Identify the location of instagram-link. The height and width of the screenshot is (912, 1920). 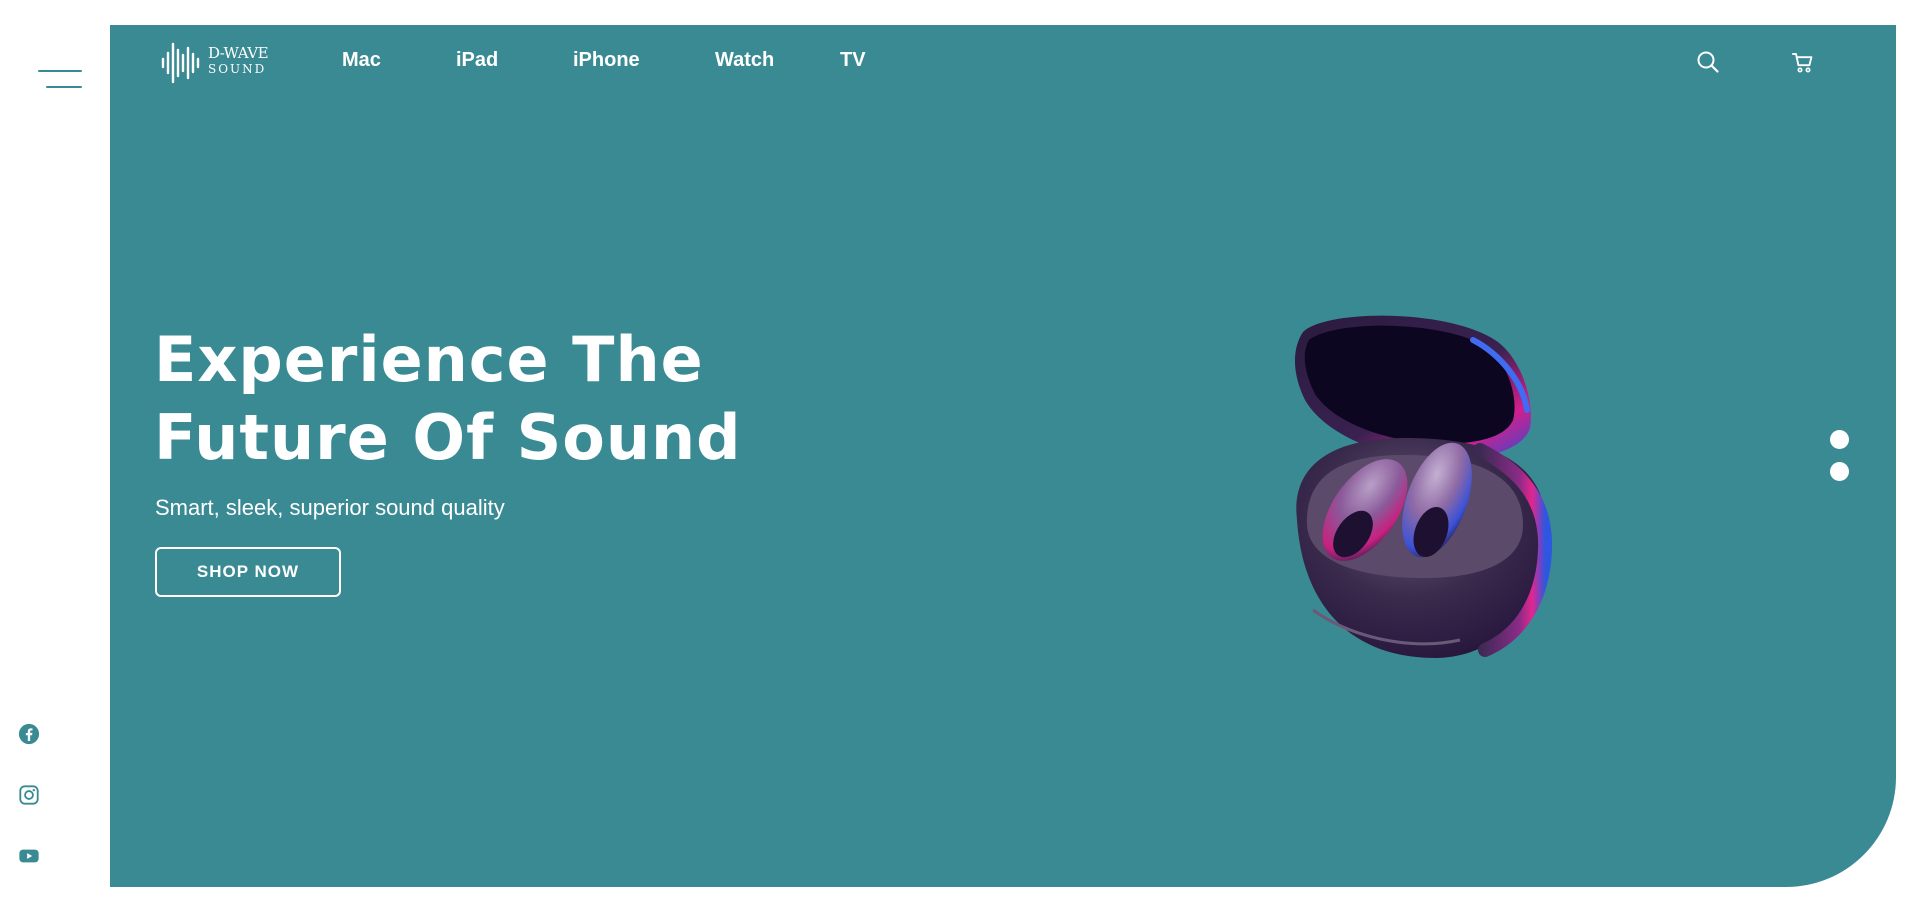
(29, 795).